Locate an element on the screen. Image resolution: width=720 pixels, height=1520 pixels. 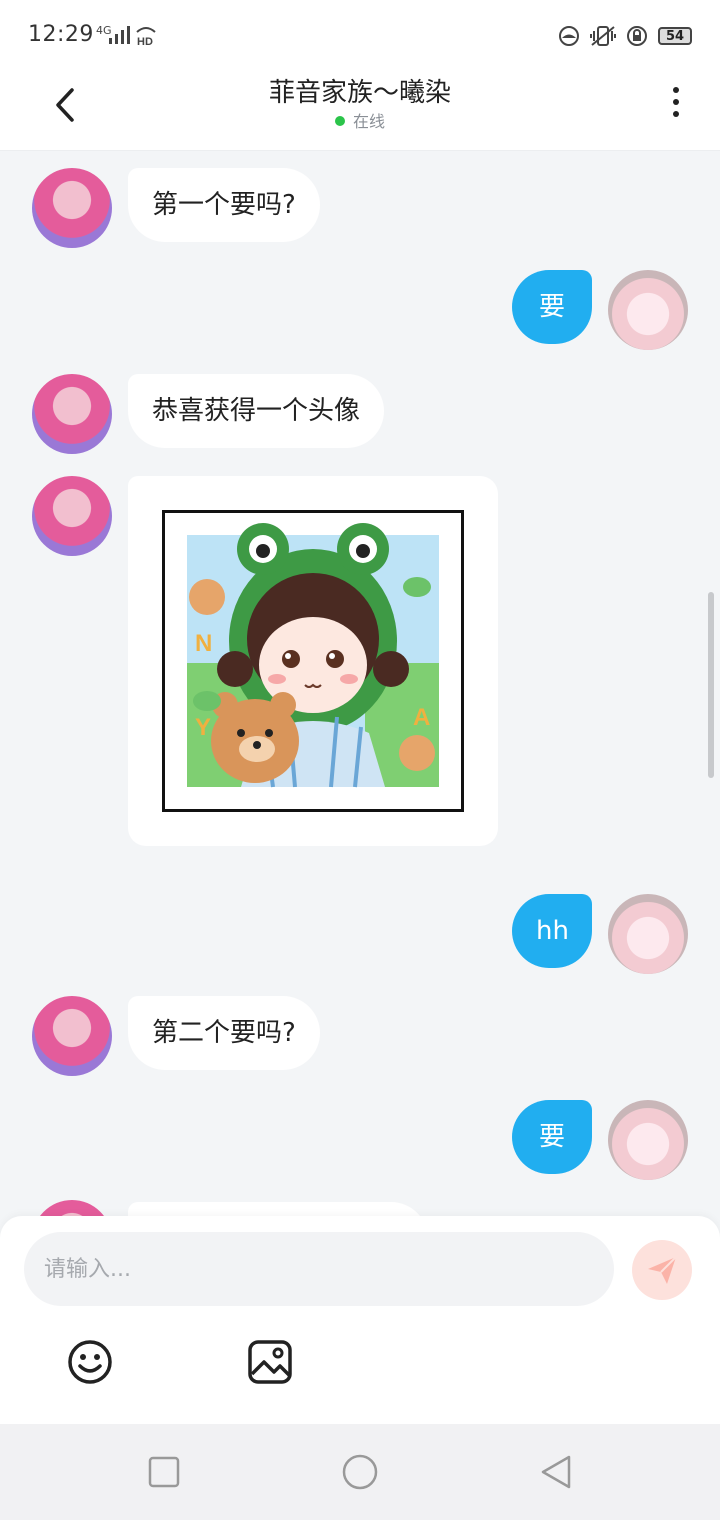
message-bubble-left: 第二个要吗? is located at coordinates (224, 1033).